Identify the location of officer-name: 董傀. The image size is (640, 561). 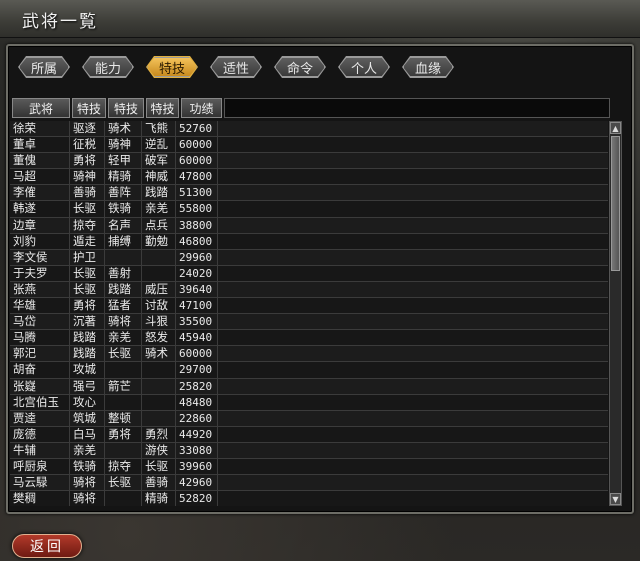
(40, 161).